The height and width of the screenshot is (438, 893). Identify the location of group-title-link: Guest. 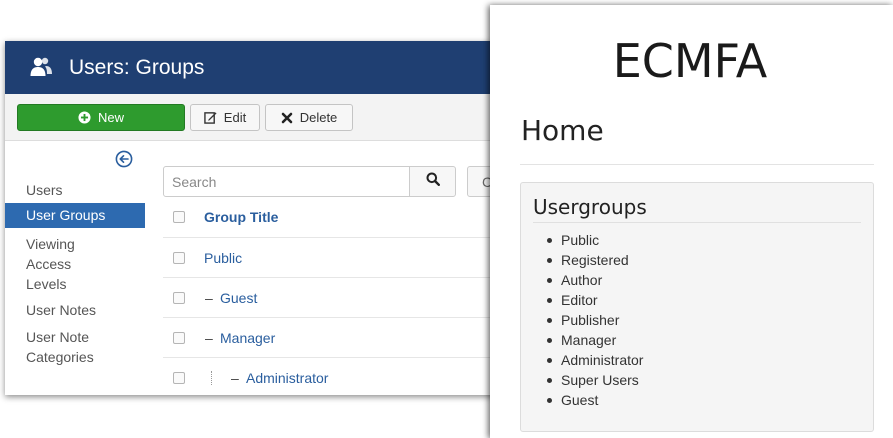
(238, 298).